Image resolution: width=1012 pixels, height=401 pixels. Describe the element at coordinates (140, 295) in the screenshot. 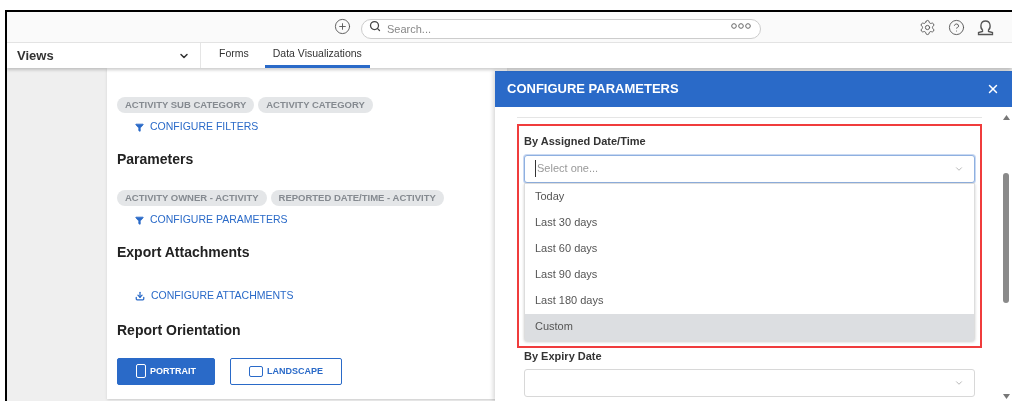

I see `download-icon` at that location.